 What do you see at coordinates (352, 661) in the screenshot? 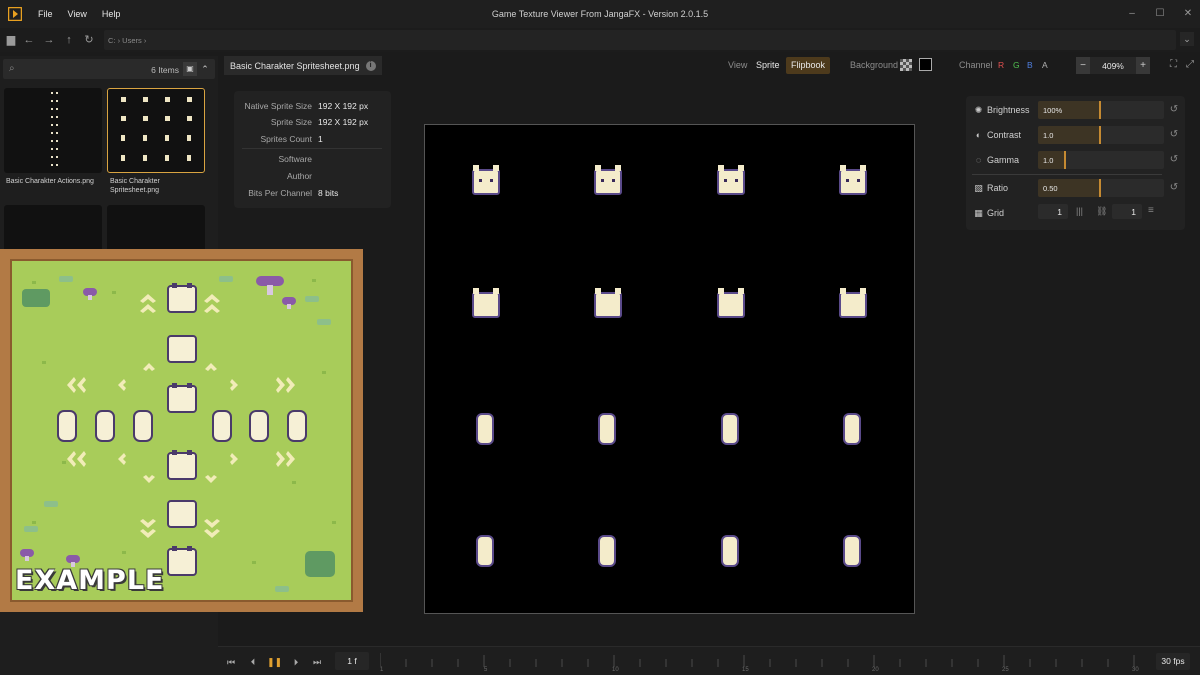
I see `frame-input: 1 f` at bounding box center [352, 661].